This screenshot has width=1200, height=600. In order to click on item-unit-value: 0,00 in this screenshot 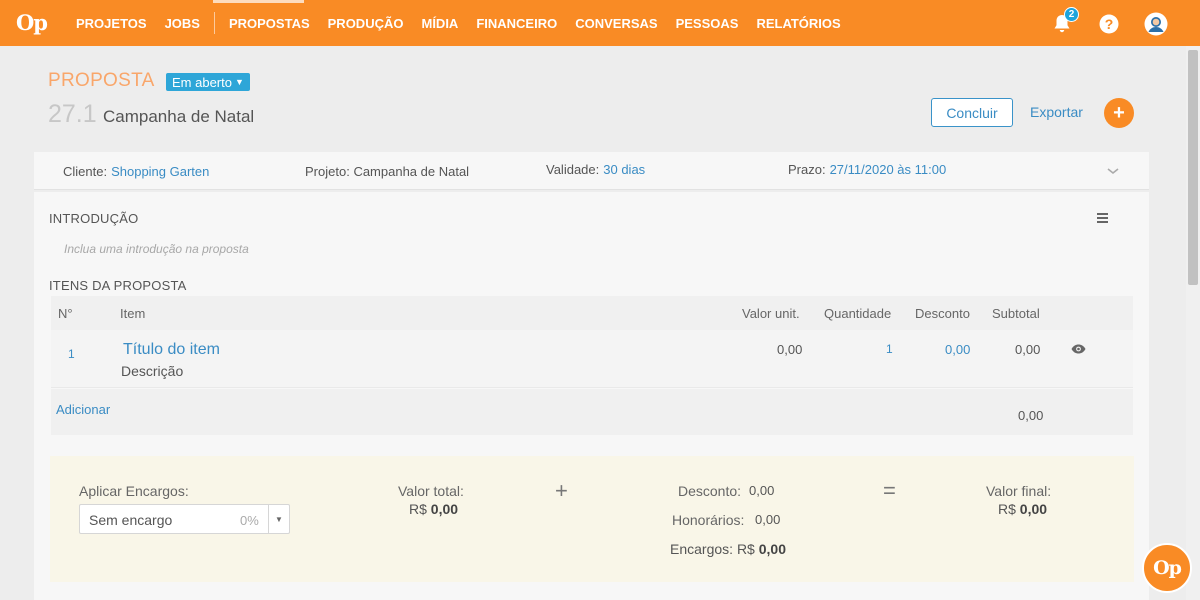, I will do `click(789, 349)`.